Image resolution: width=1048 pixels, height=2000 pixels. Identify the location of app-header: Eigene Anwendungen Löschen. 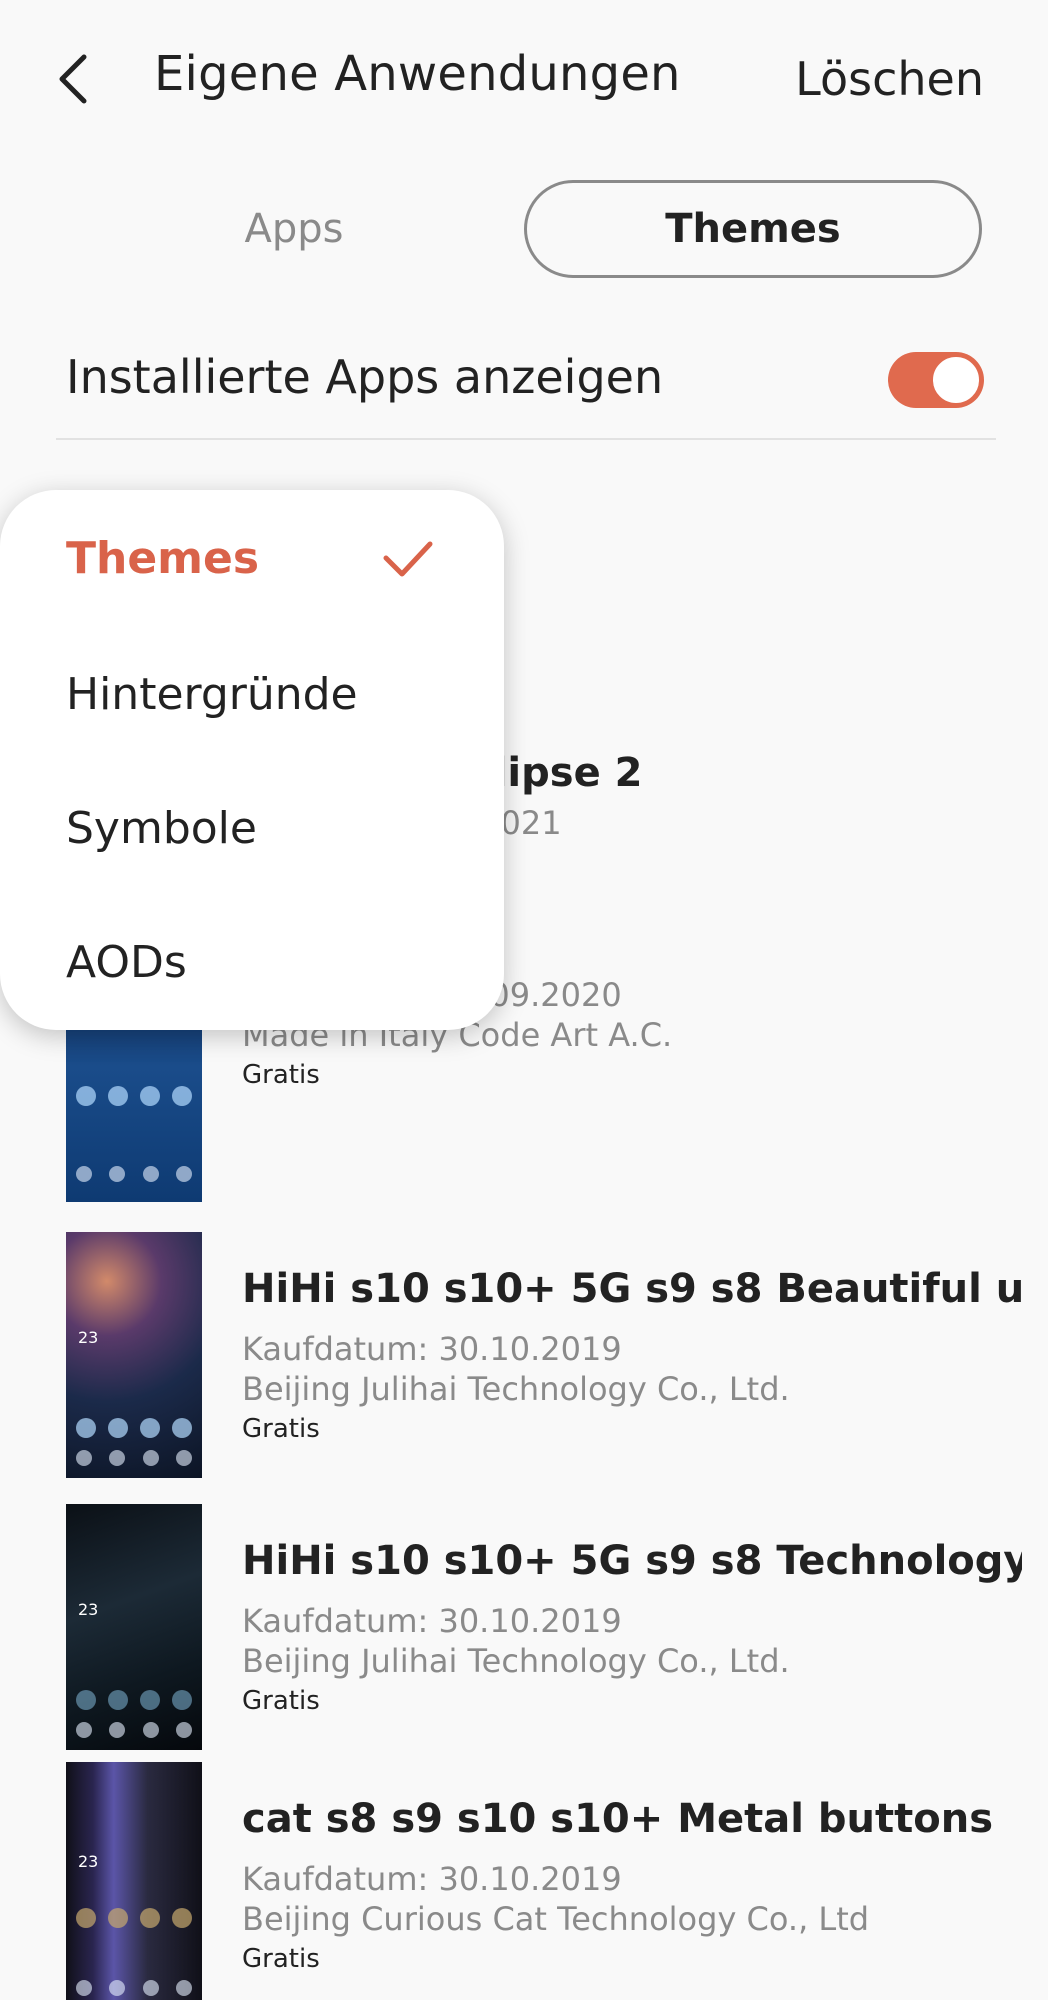
(524, 75).